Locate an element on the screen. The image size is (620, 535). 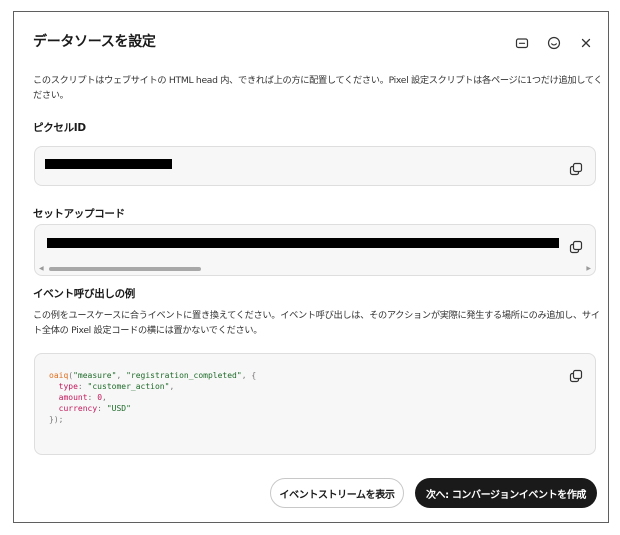
code-function: oaiq is located at coordinates (59, 375).